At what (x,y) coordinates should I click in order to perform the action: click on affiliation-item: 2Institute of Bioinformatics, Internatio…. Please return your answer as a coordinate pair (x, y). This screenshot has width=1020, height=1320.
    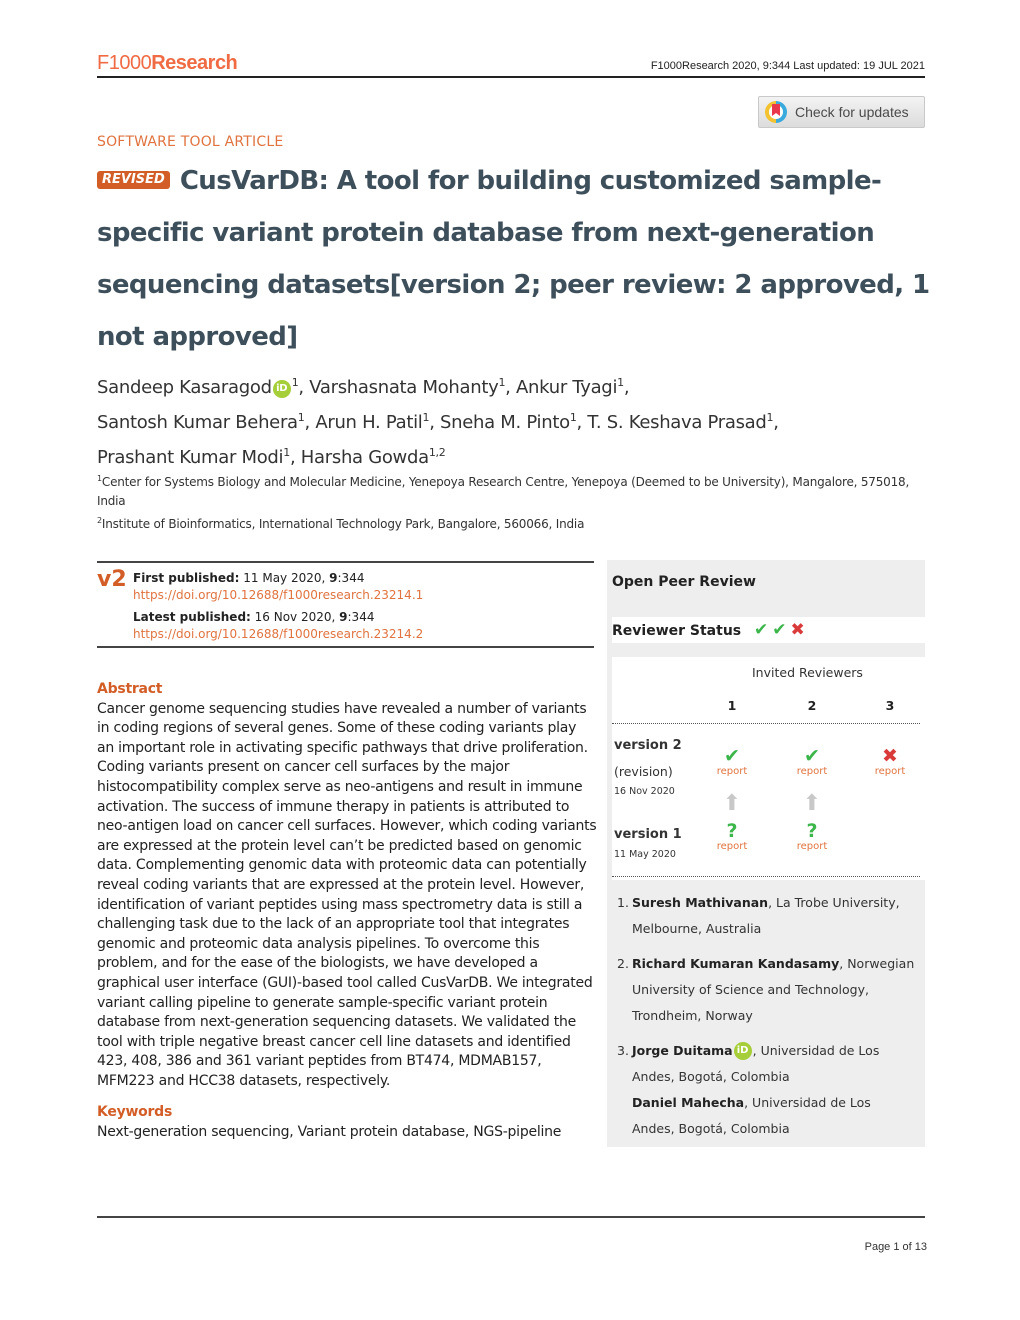
    Looking at the image, I should click on (341, 523).